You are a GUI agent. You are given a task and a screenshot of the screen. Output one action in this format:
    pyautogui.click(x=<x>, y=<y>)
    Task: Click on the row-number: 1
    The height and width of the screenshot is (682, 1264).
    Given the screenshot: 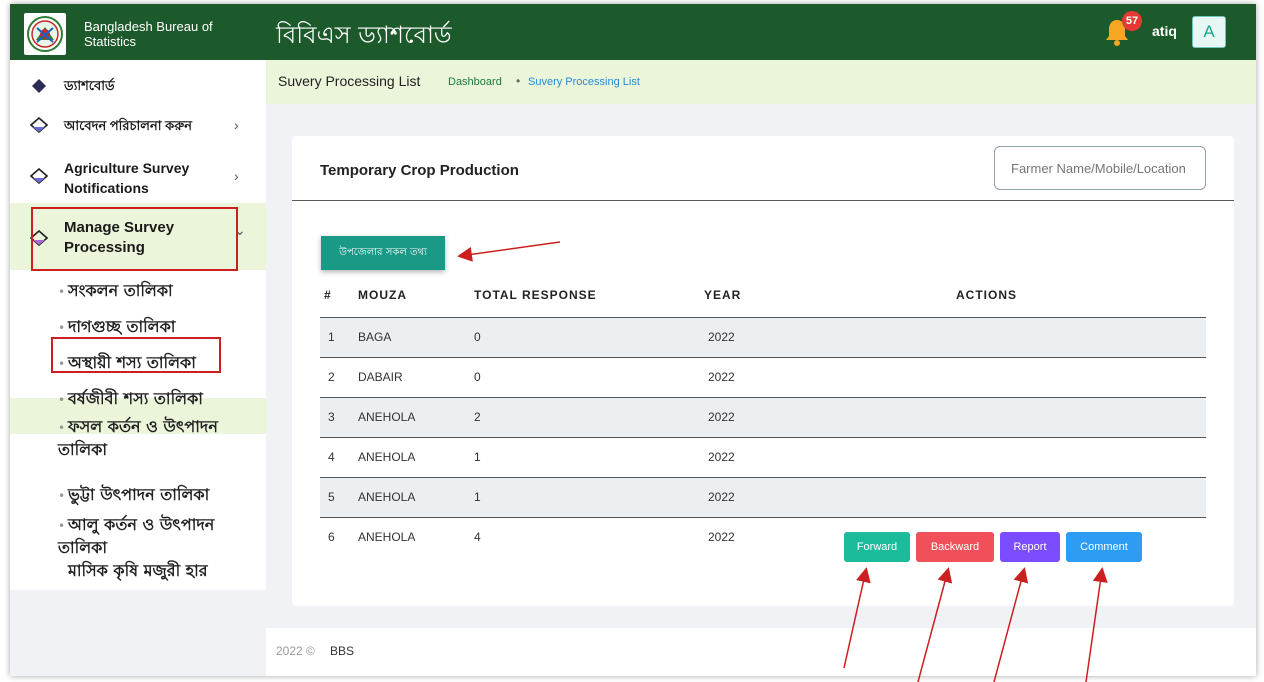 What is the action you would take?
    pyautogui.click(x=331, y=337)
    